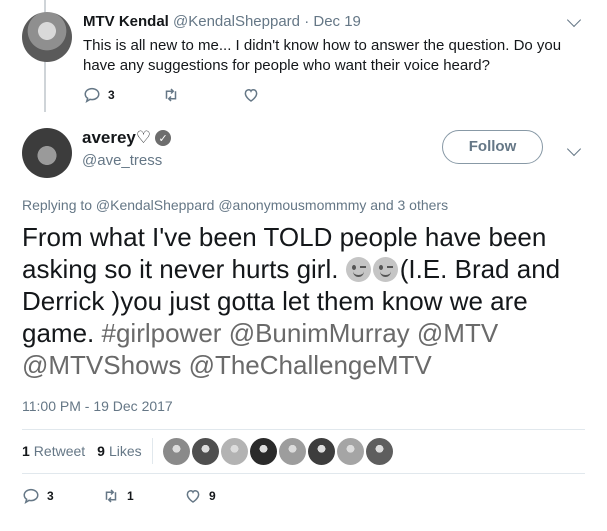  I want to click on retweet-button, so click(174, 95).